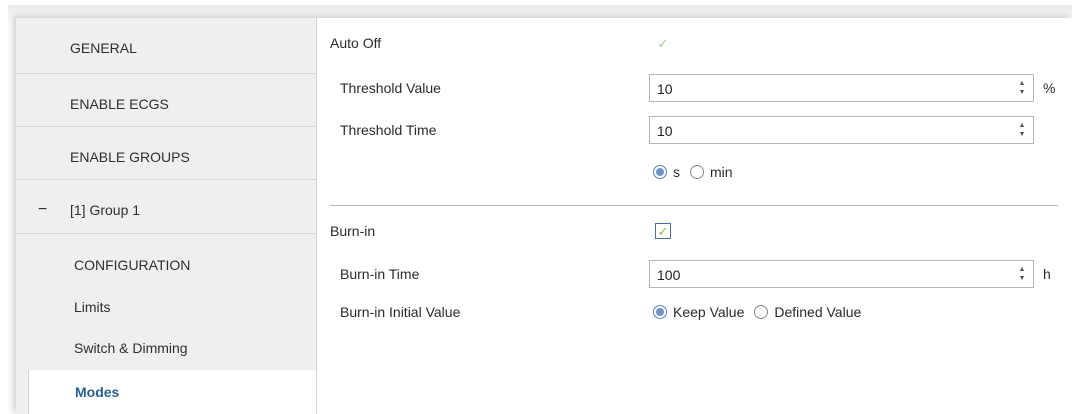 Image resolution: width=1072 pixels, height=414 pixels. Describe the element at coordinates (132, 265) in the screenshot. I see `sidebar-item-label: CONFIGURATION` at that location.